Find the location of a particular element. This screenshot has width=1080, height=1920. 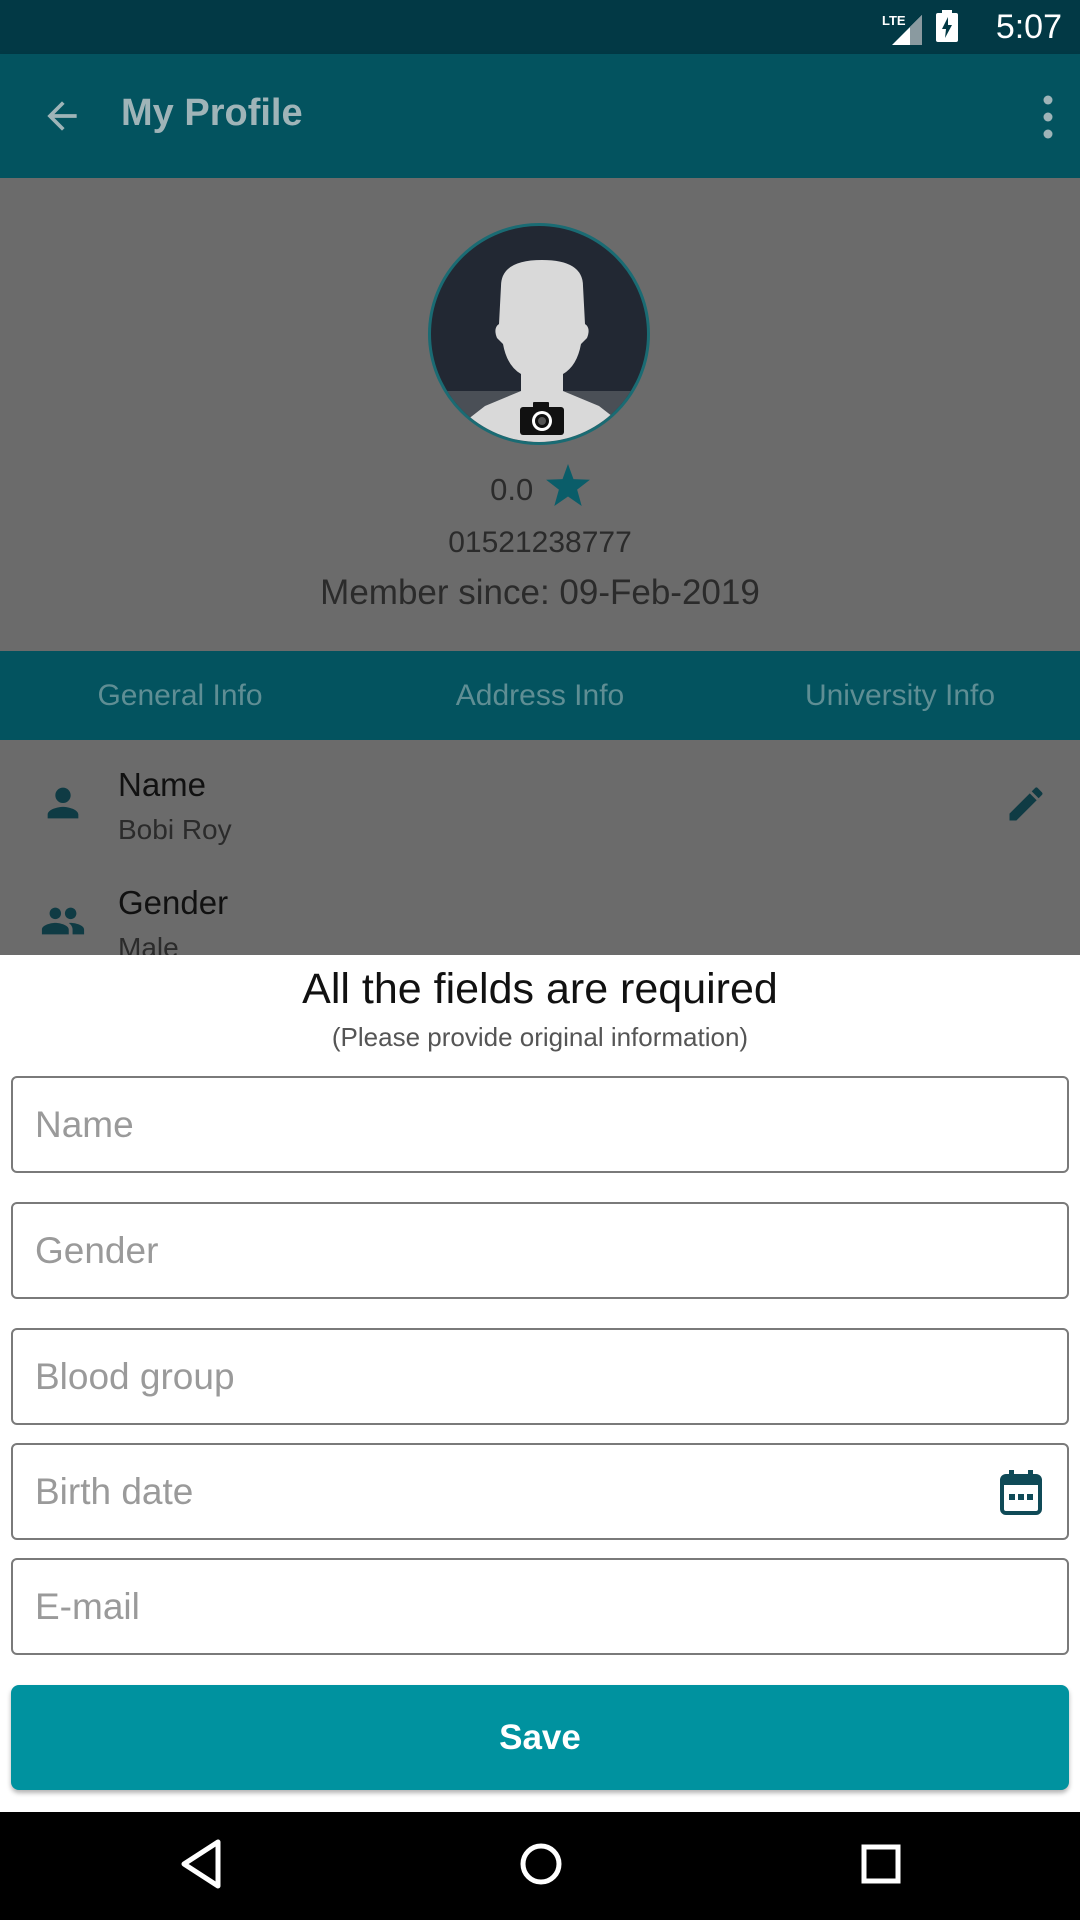

birth-date-input is located at coordinates (540, 1491).